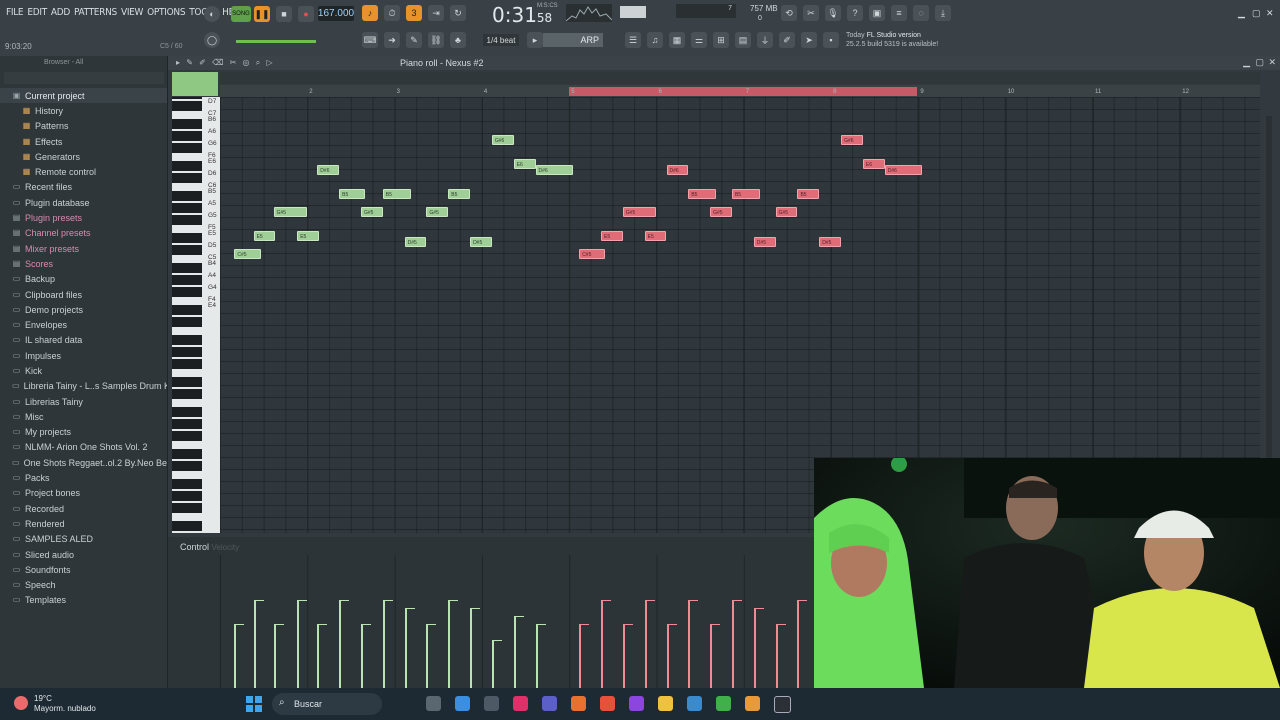 Image resolution: width=1280 pixels, height=720 pixels. What do you see at coordinates (607, 703) in the screenshot?
I see `brave-icon` at bounding box center [607, 703].